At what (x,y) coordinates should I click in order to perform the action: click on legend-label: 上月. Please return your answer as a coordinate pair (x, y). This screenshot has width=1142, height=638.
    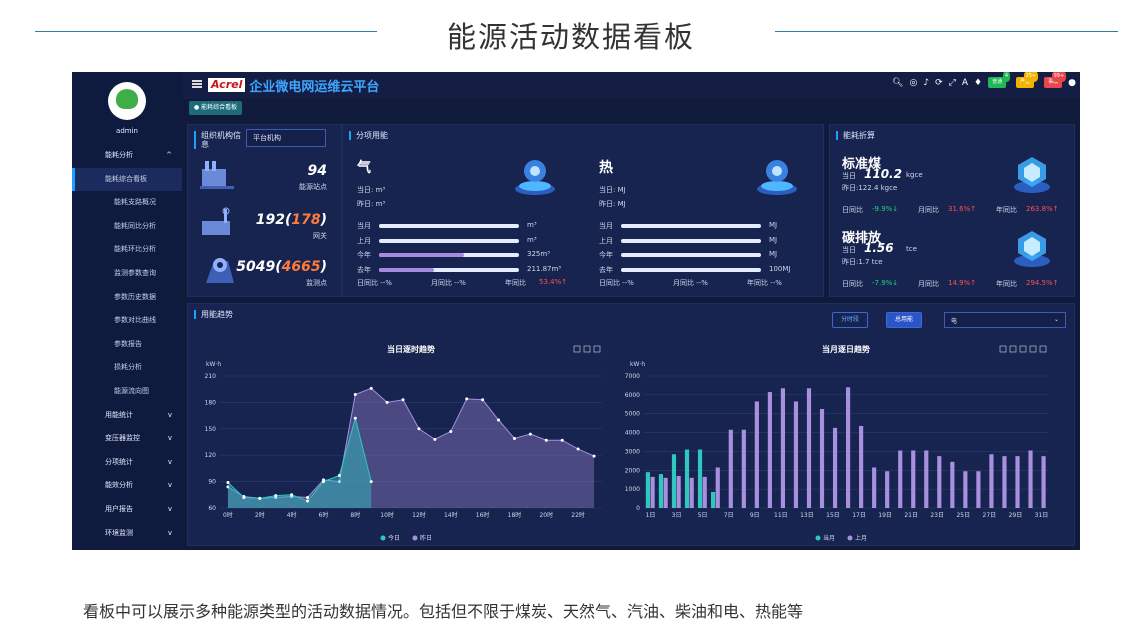
    Looking at the image, I should click on (861, 538).